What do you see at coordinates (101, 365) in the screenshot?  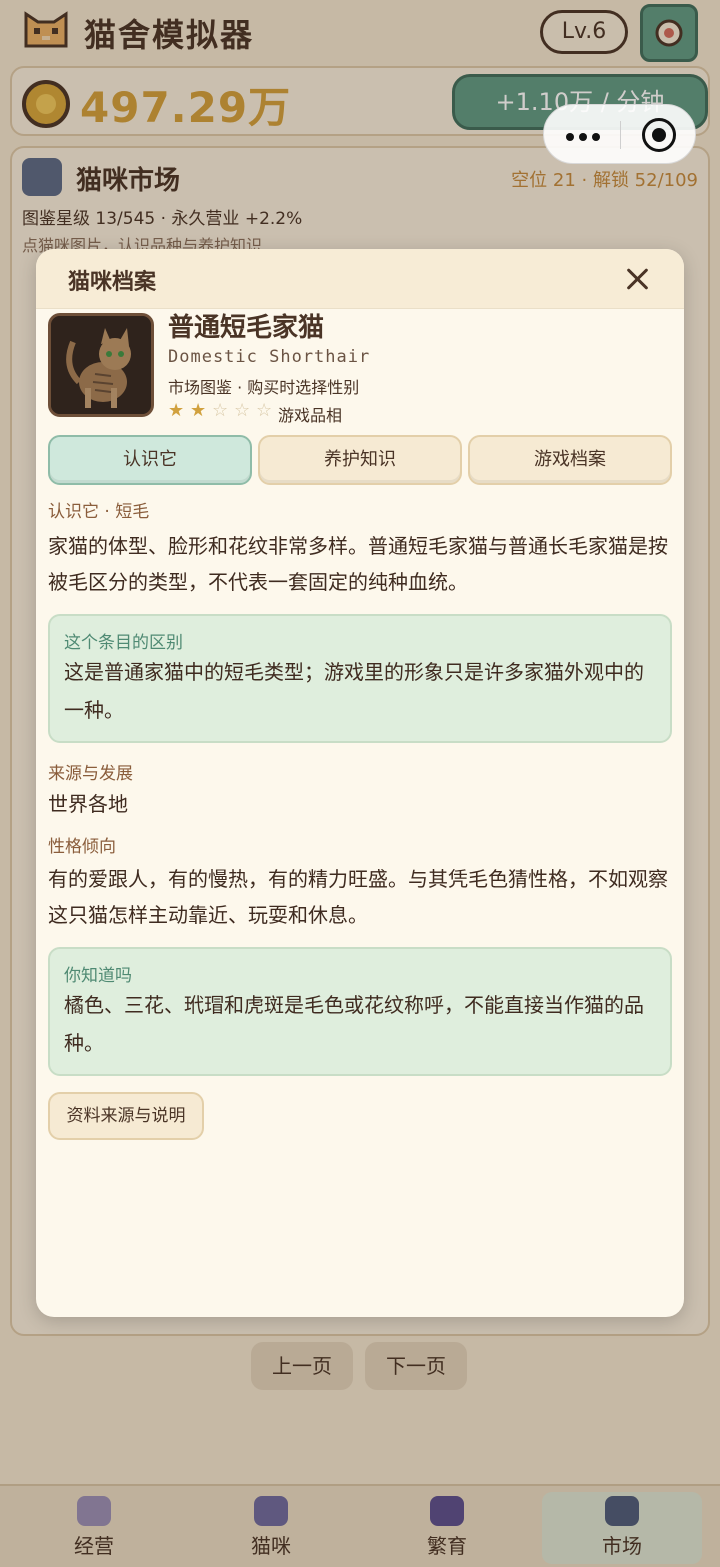 I see `cat-portrait` at bounding box center [101, 365].